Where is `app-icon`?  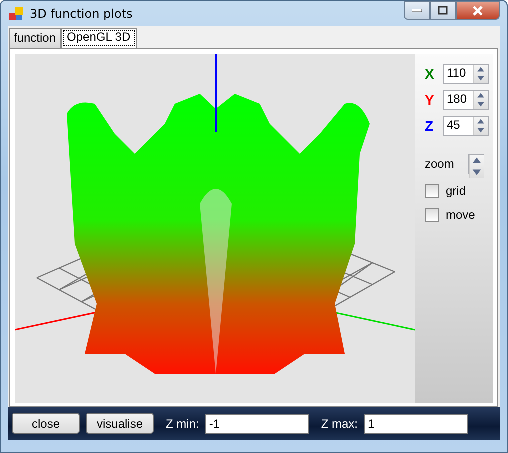
app-icon is located at coordinates (16, 14).